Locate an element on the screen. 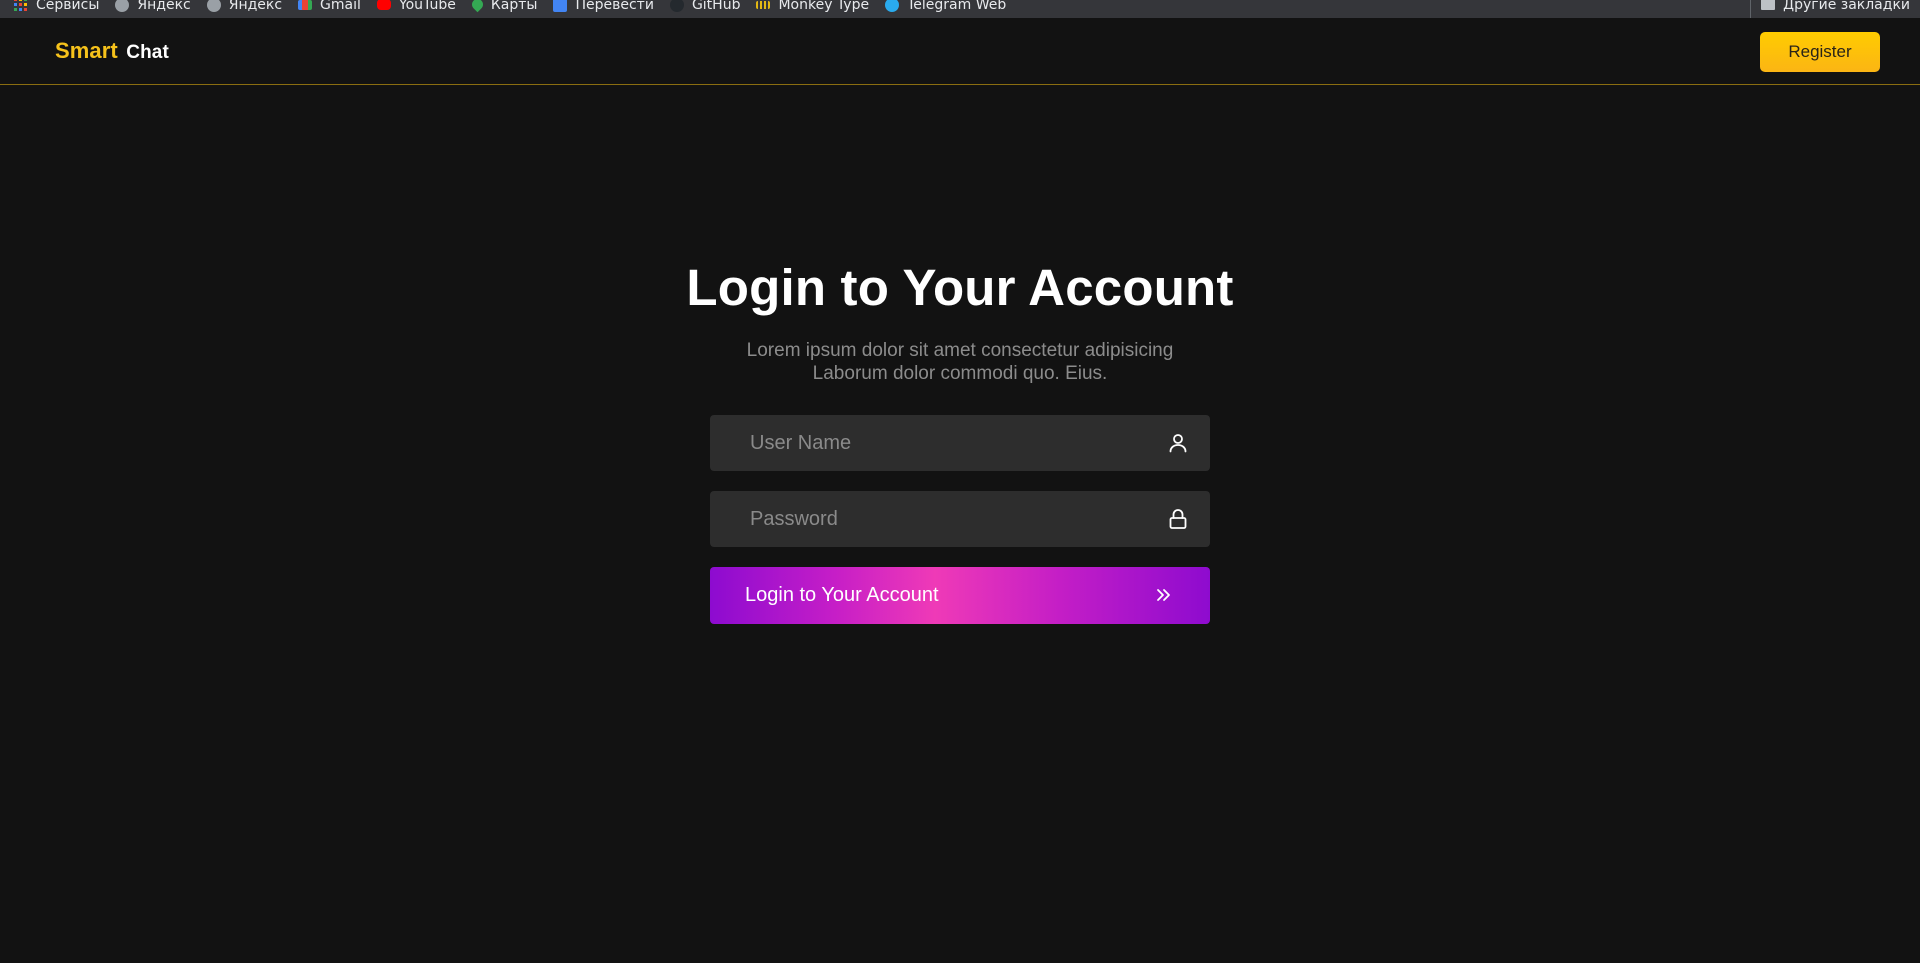 The width and height of the screenshot is (1920, 963). bookmark-services: Сервисы is located at coordinates (56, 9).